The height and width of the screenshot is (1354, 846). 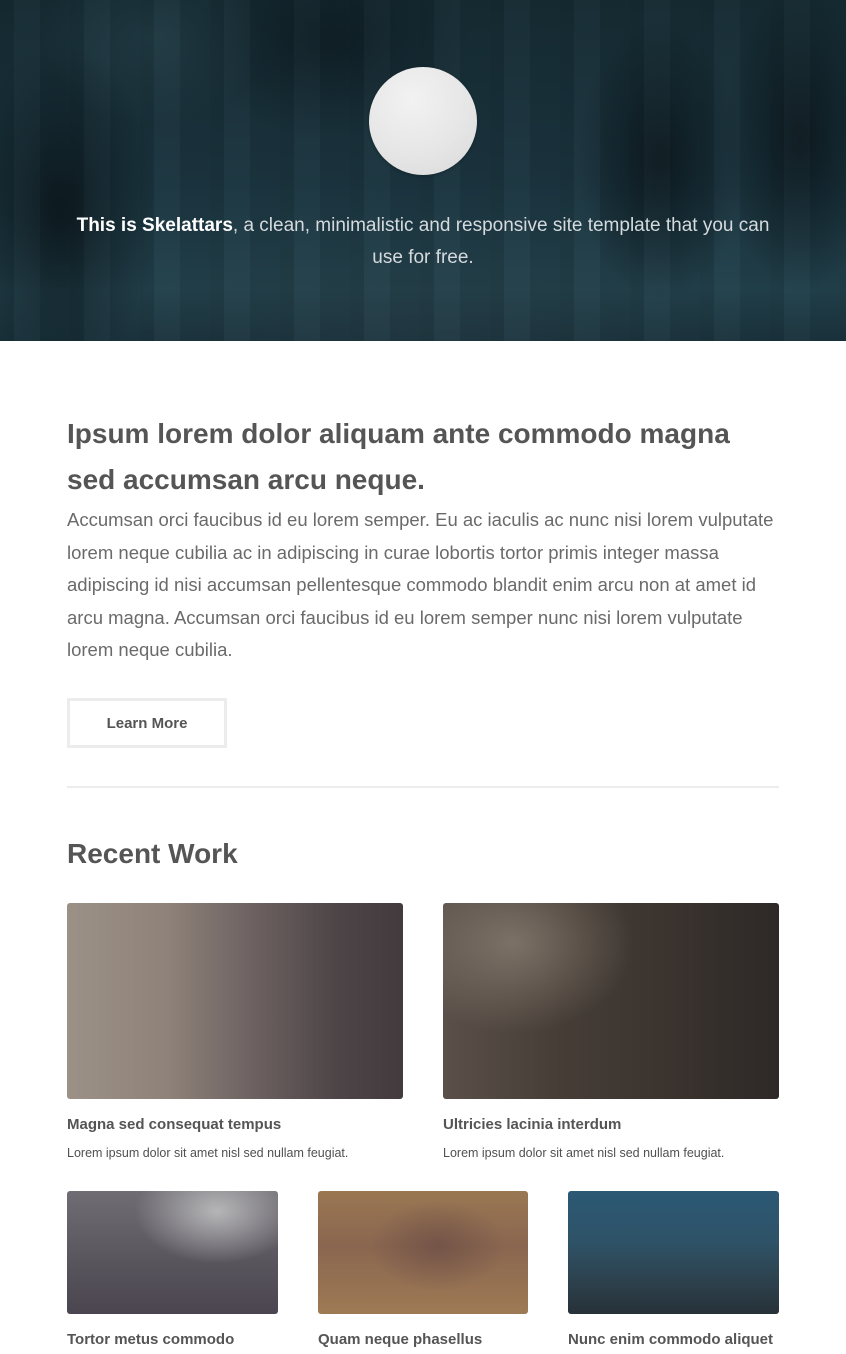 I want to click on work-card: Quam neque phasellus, so click(x=423, y=1270).